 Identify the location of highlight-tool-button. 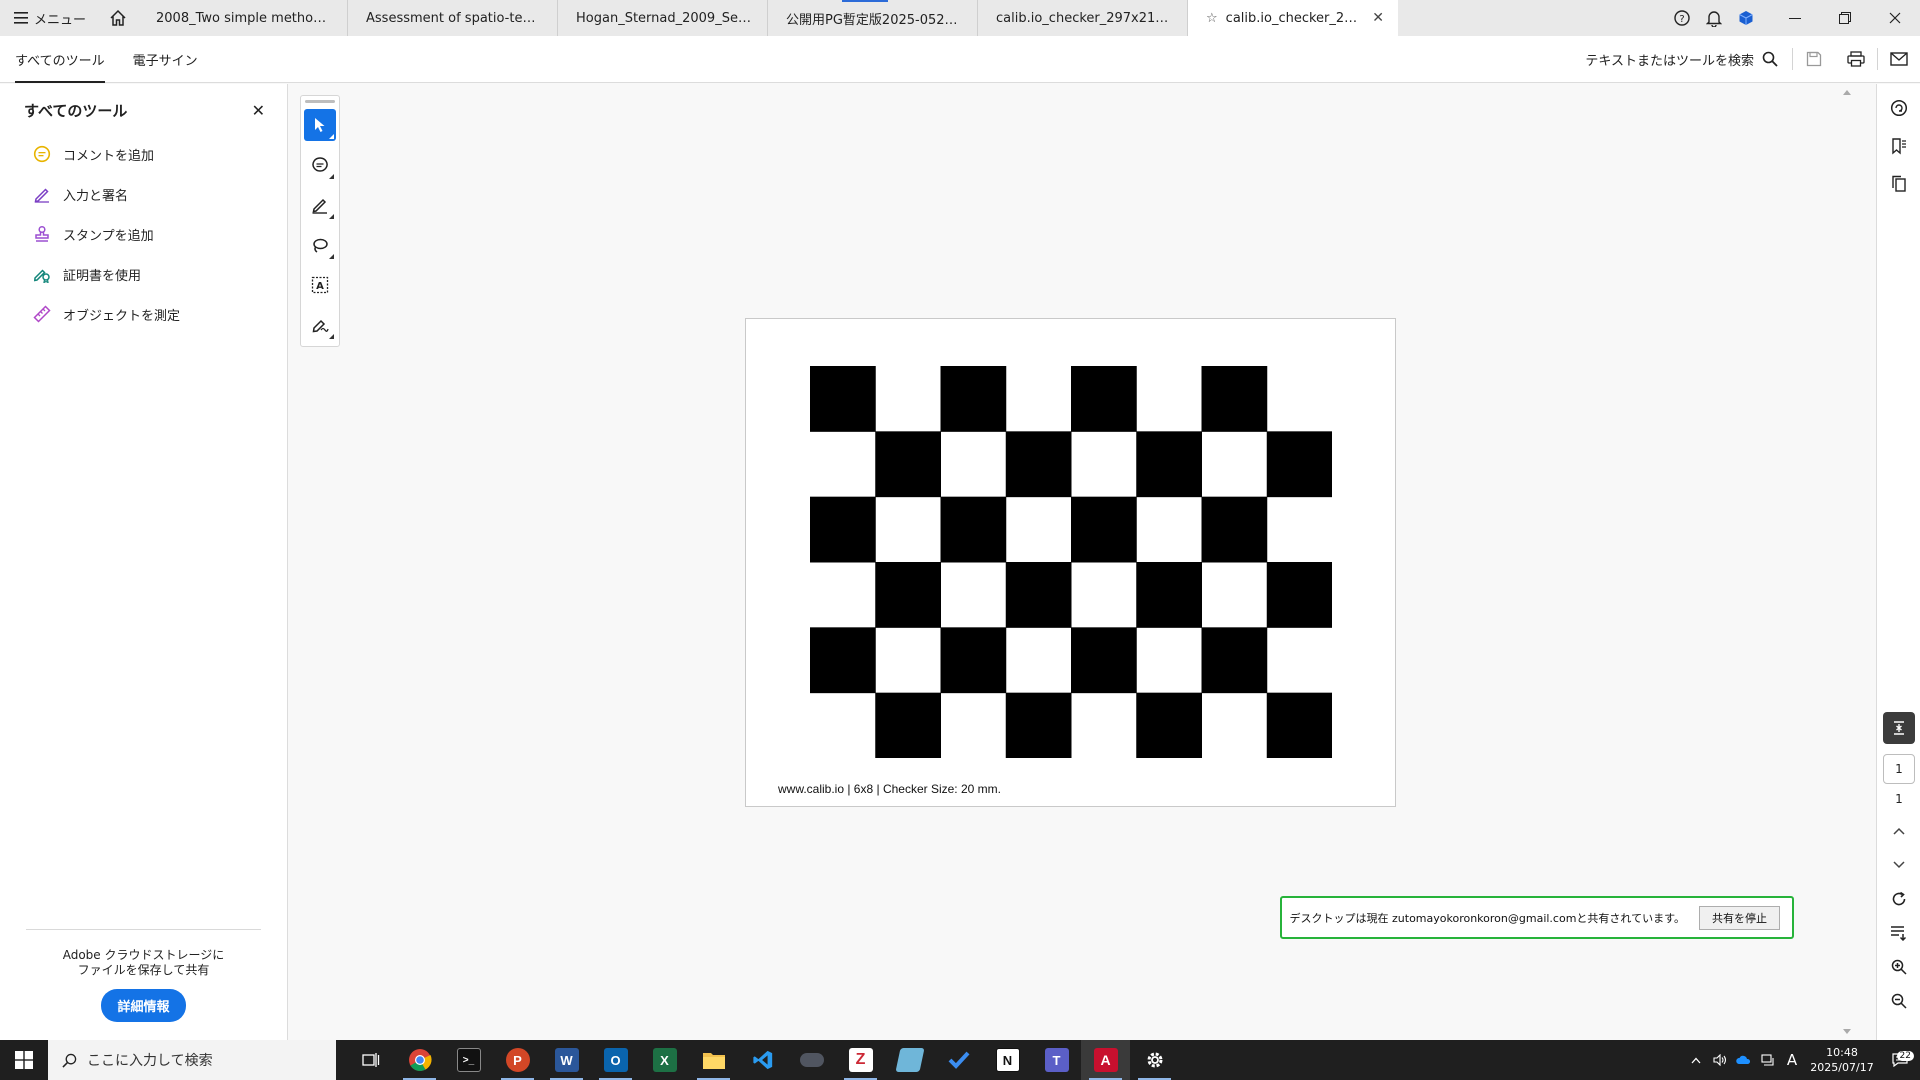
(320, 205).